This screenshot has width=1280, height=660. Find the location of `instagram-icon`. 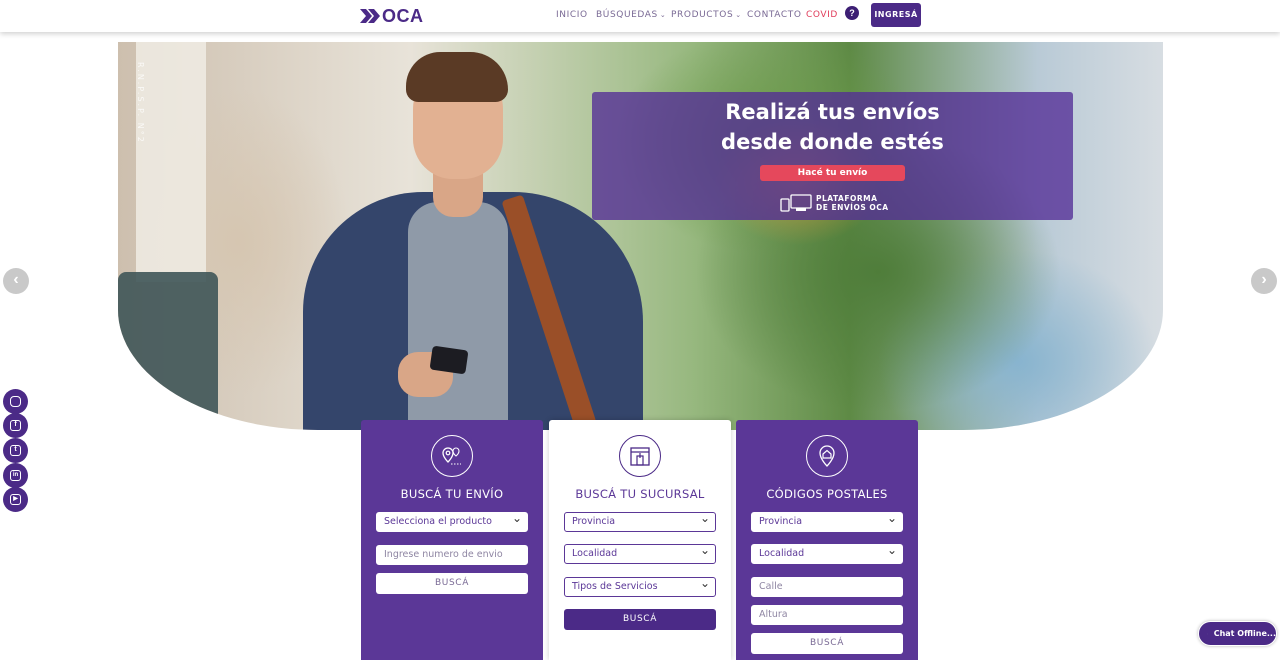

instagram-icon is located at coordinates (15, 401).